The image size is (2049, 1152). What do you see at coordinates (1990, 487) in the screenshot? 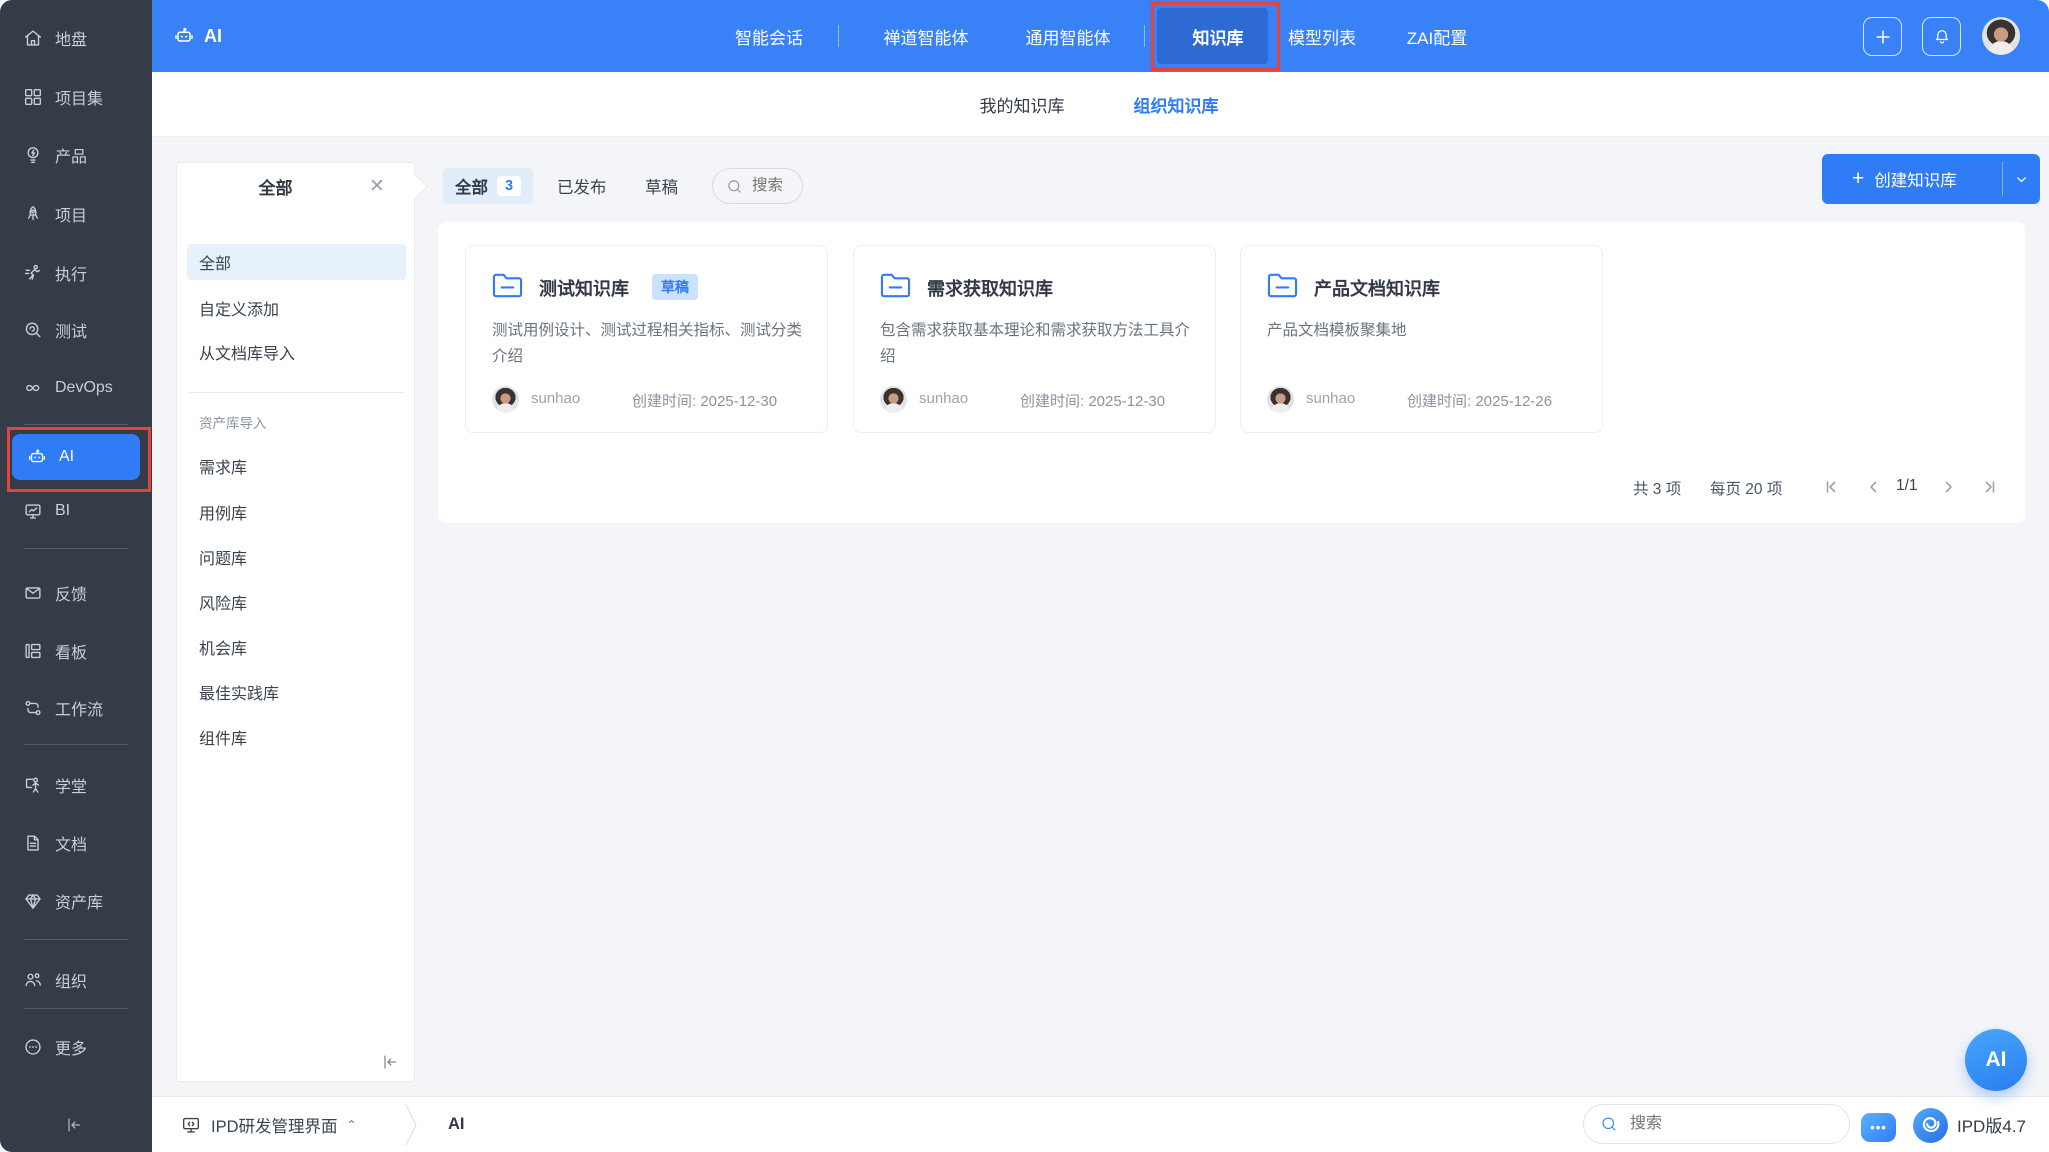
I see `last-page-icon` at bounding box center [1990, 487].